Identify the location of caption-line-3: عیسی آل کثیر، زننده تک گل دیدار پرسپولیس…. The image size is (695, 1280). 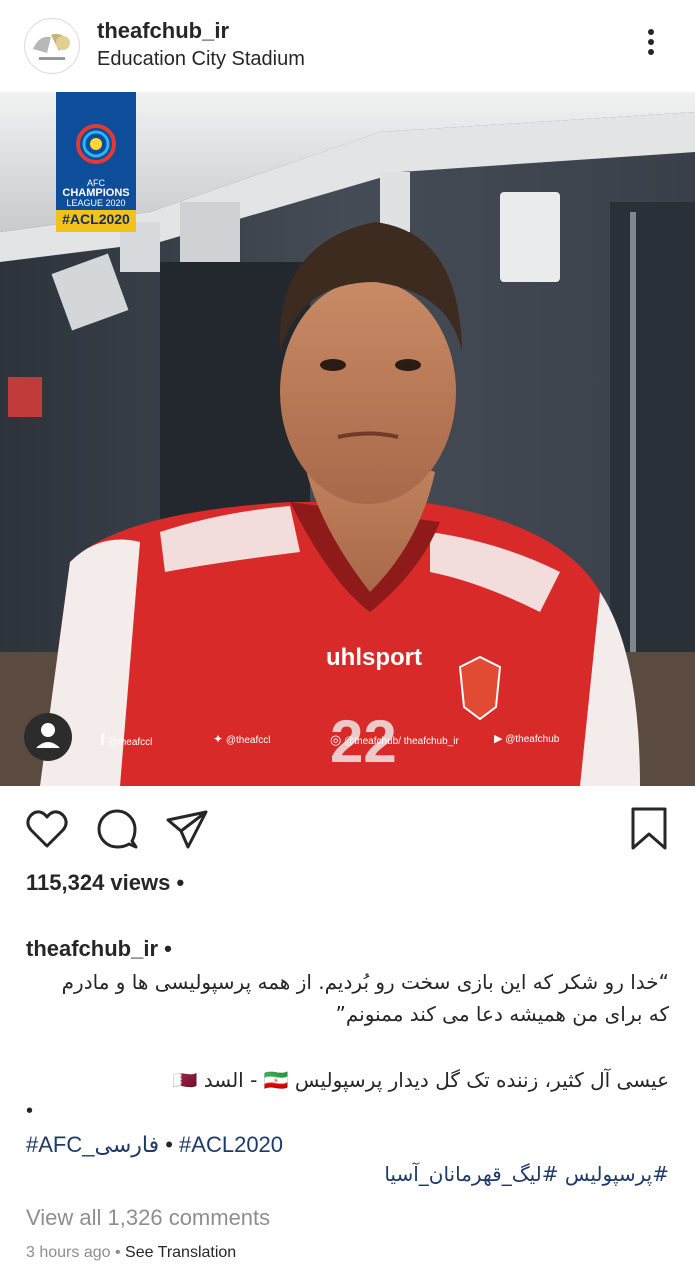
(420, 1080).